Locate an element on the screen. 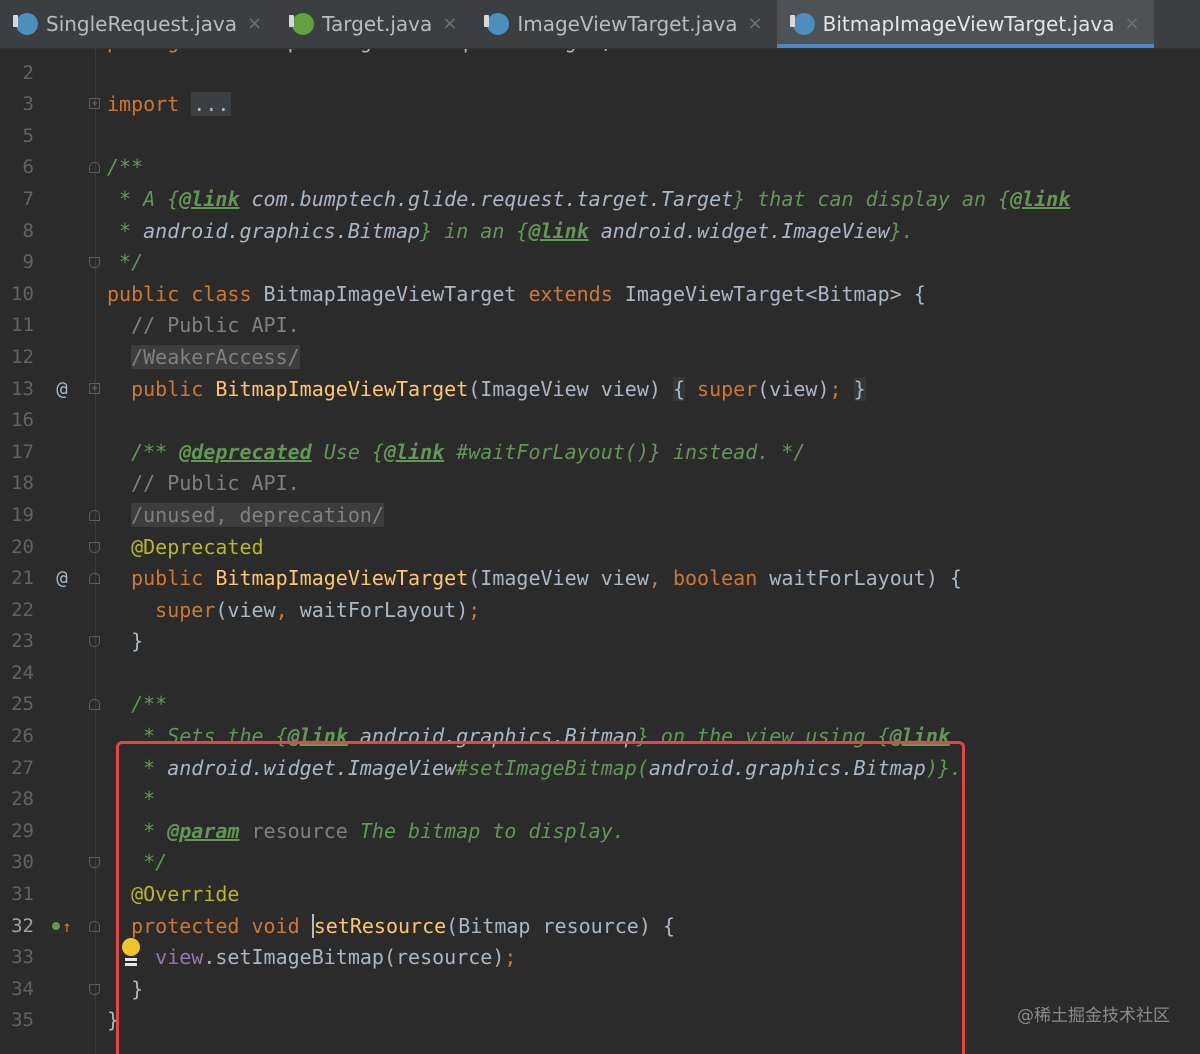 This screenshot has width=1200, height=1054. line-number: 33 is located at coordinates (22, 957).